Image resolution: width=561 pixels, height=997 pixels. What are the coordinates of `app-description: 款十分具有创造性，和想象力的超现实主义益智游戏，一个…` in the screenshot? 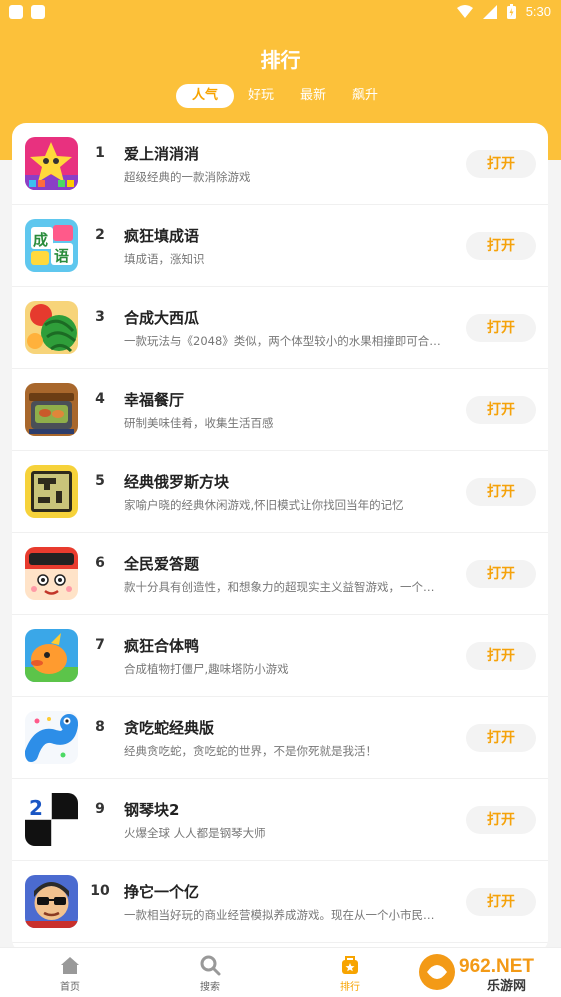 It's located at (279, 587).